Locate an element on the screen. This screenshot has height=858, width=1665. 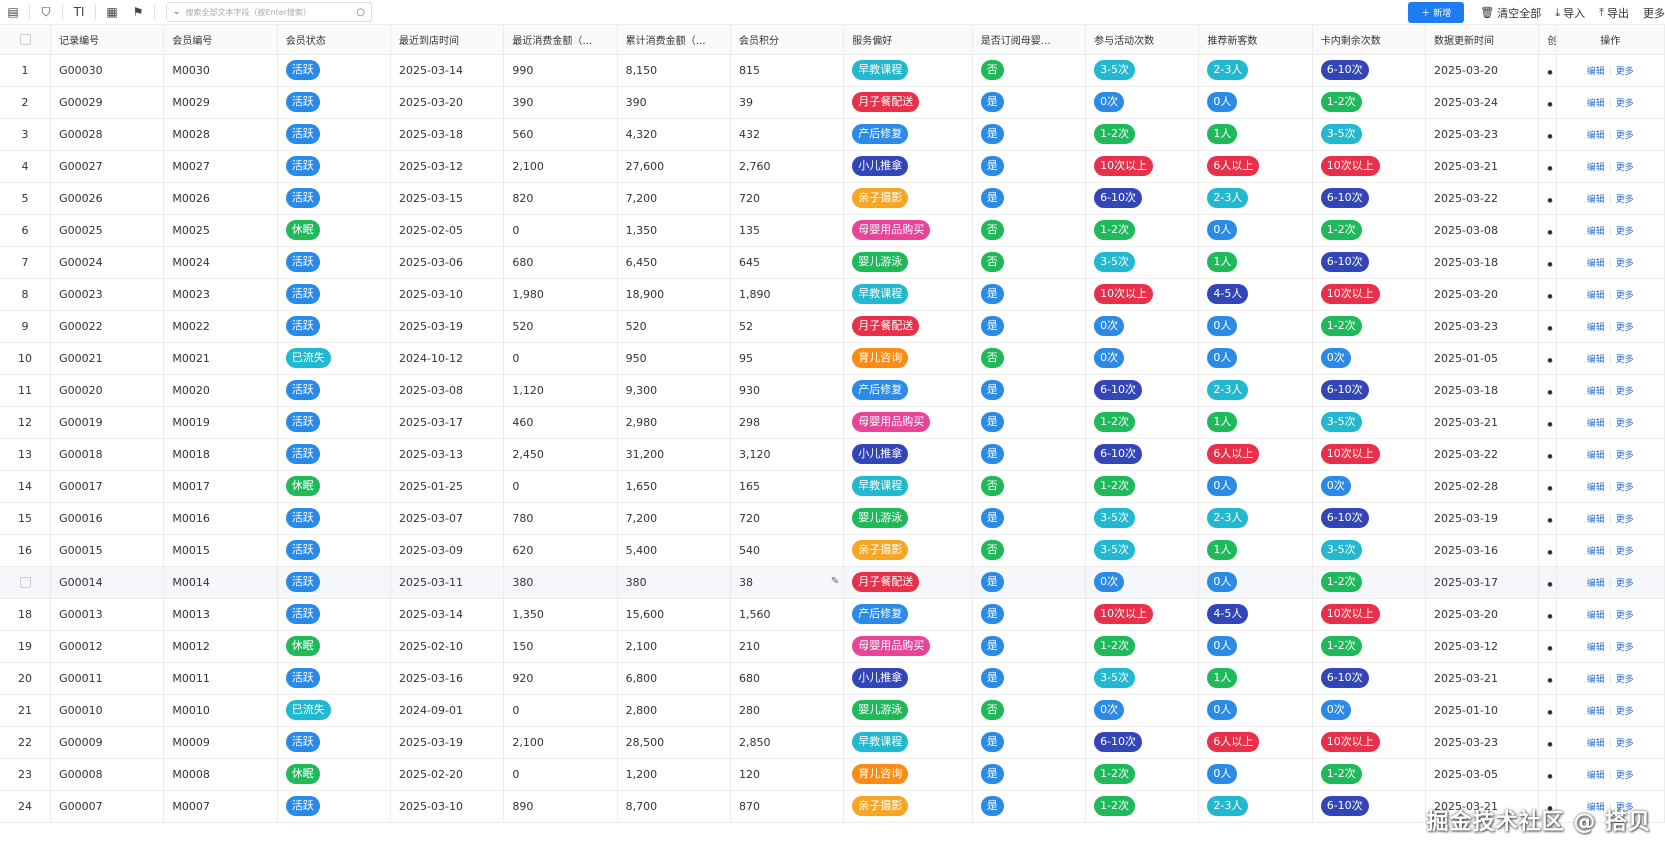
cell-points: 38 ✎ is located at coordinates (787, 582).